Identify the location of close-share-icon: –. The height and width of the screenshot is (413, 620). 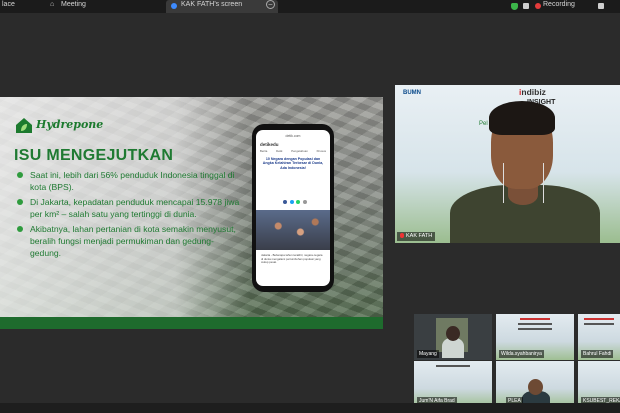
(270, 4).